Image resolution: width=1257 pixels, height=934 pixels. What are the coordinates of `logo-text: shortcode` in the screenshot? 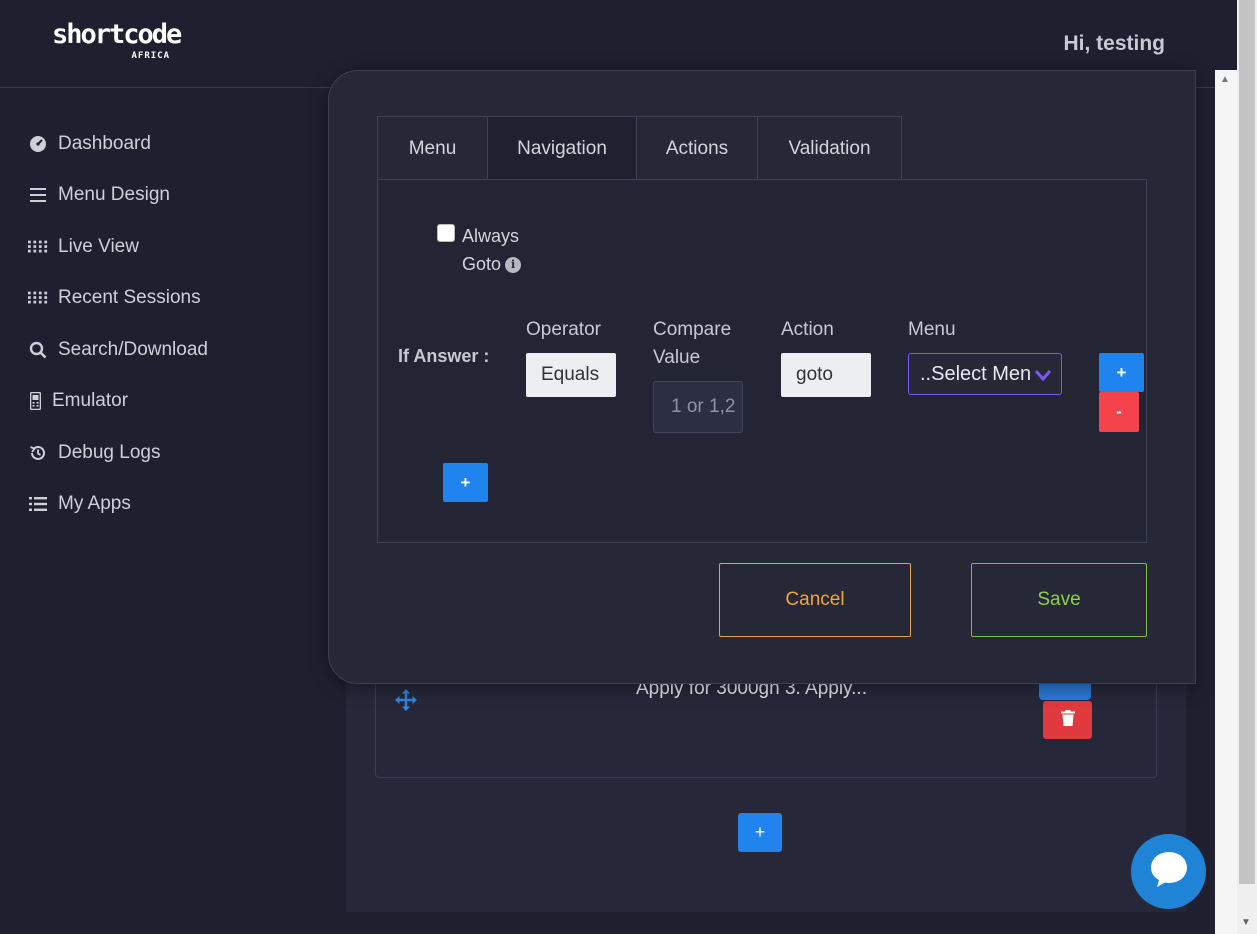 It's located at (117, 34).